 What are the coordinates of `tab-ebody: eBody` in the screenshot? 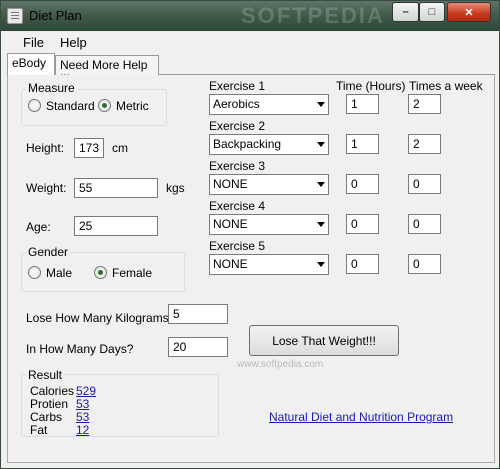 It's located at (31, 64).